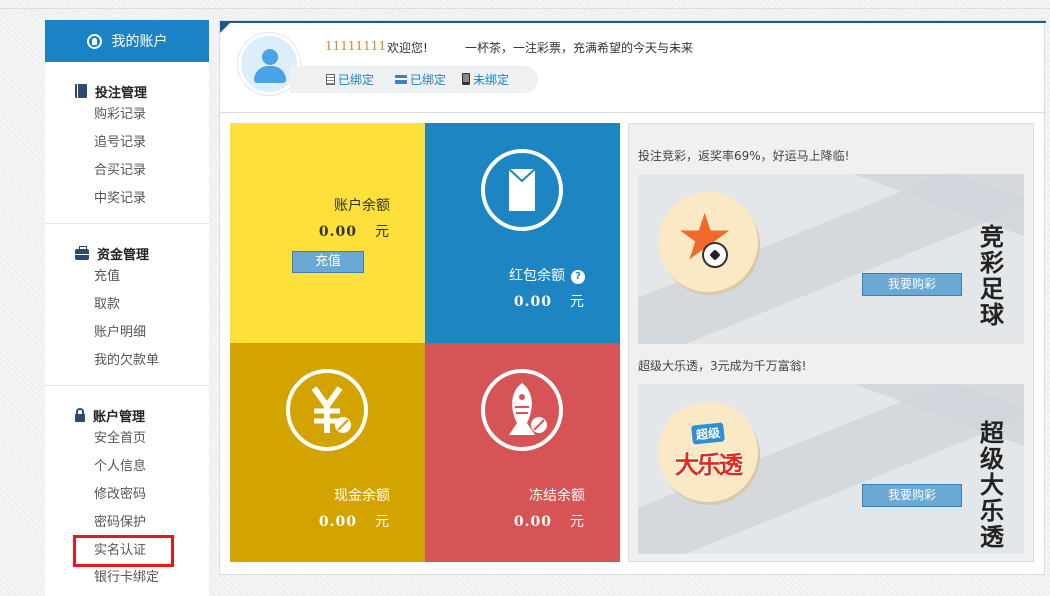 The height and width of the screenshot is (596, 1050). I want to click on sidebar-item-account-details: 账户明细, so click(151, 333).